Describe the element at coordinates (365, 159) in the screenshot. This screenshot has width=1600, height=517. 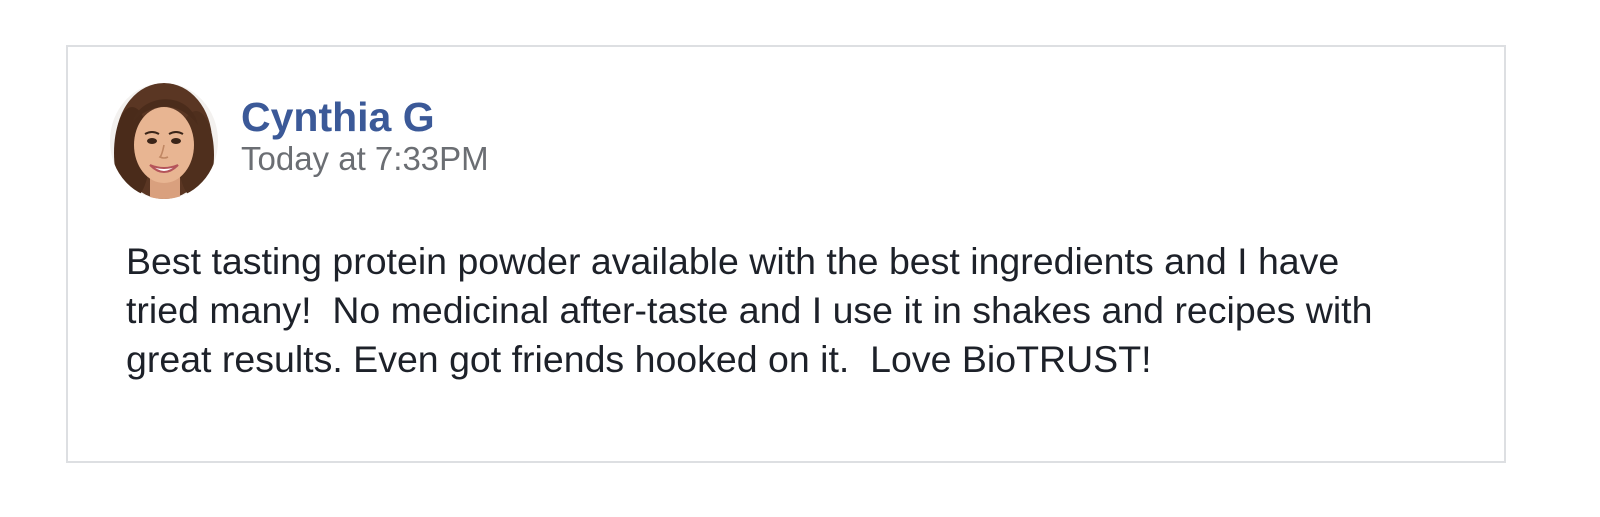
I see `post-timestamp: Today at 7:33PM` at that location.